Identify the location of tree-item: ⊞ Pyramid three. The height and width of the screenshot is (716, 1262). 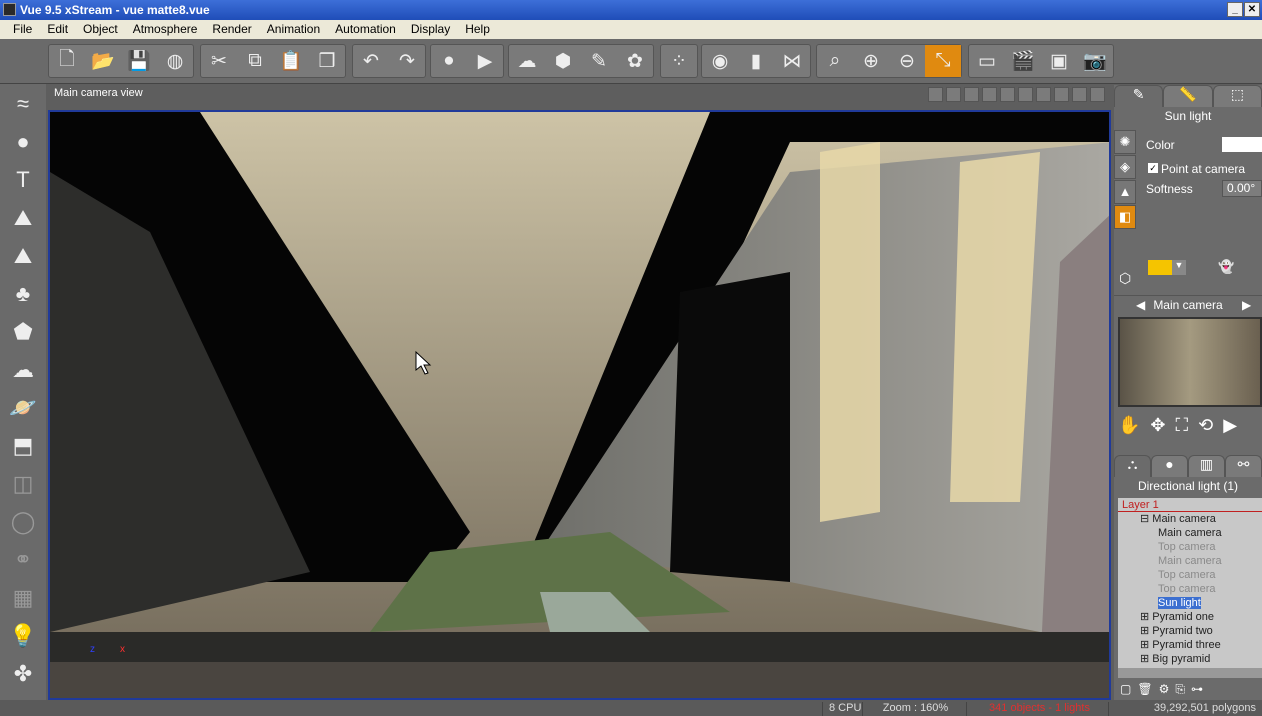
(1190, 645).